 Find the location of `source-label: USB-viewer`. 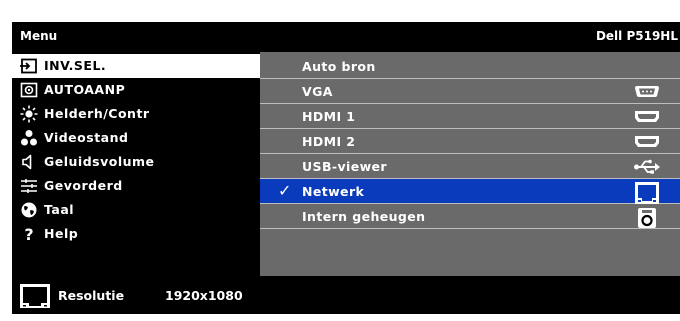

source-label: USB-viewer is located at coordinates (344, 166).